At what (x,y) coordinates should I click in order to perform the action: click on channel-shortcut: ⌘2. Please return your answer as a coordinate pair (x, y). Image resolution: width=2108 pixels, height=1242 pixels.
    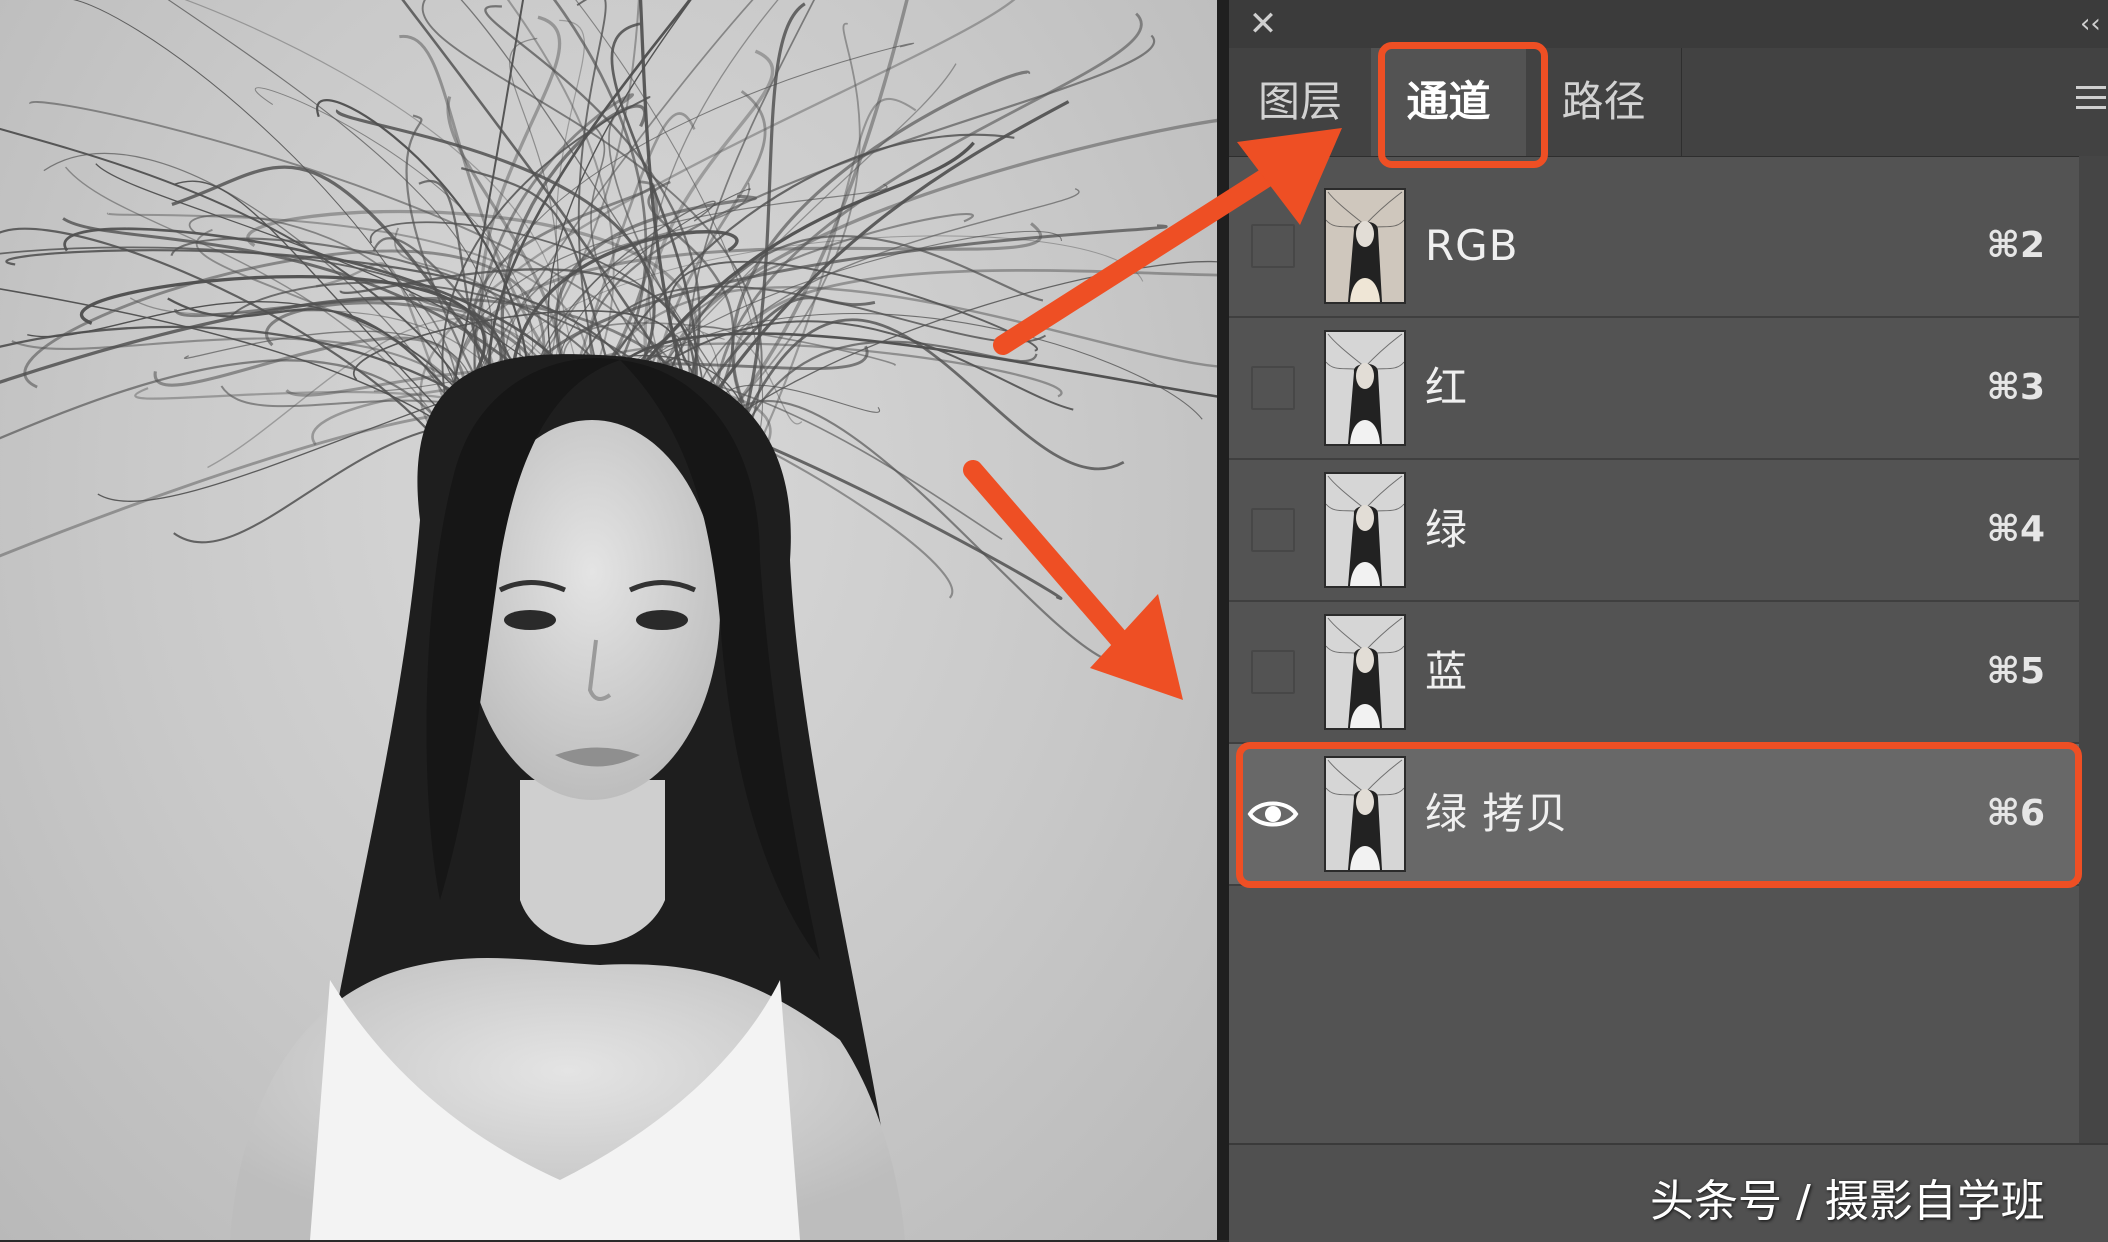
    Looking at the image, I should click on (2015, 245).